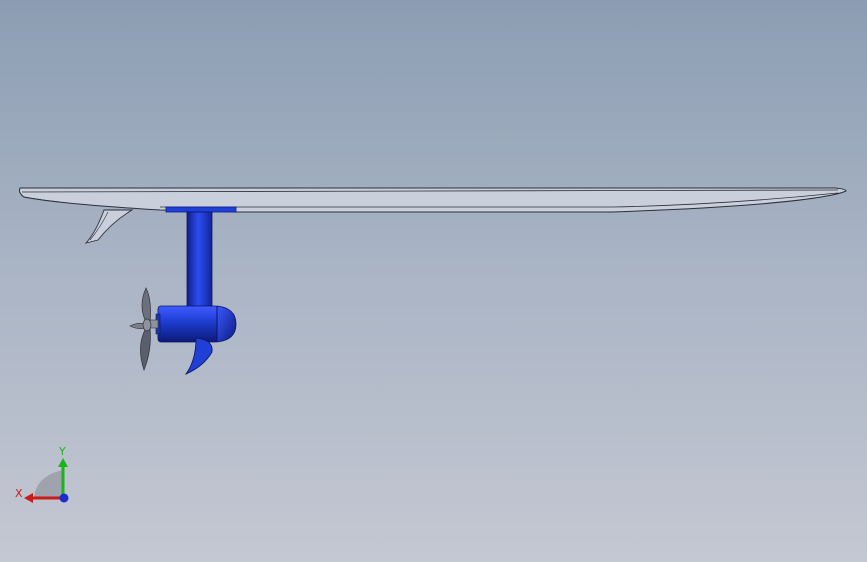 The width and height of the screenshot is (867, 562). I want to click on triad-z-axis, so click(64, 498).